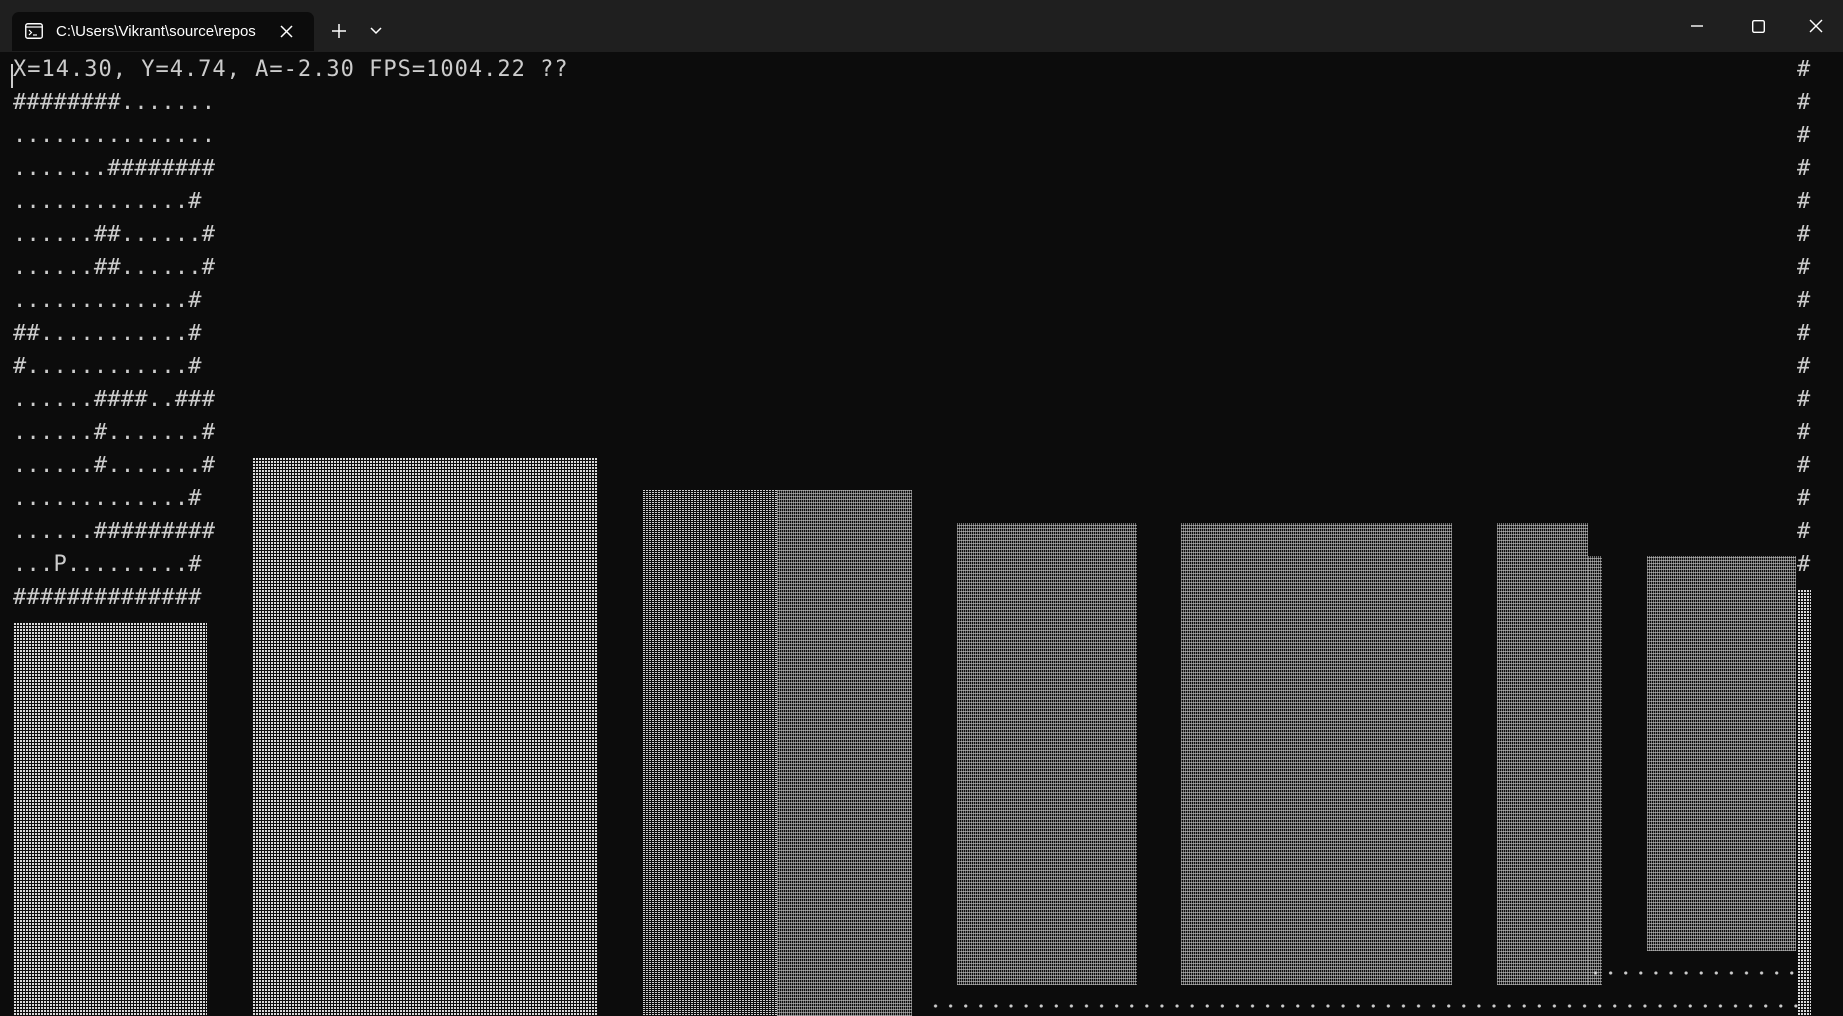 Image resolution: width=1843 pixels, height=1016 pixels. Describe the element at coordinates (339, 31) in the screenshot. I see `plus-icon` at that location.